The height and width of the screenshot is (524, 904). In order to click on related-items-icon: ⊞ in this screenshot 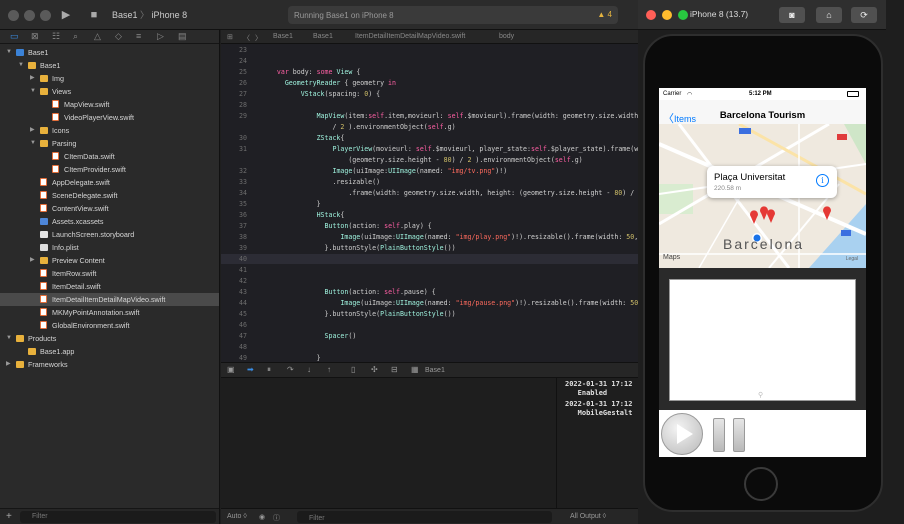, I will do `click(230, 37)`.